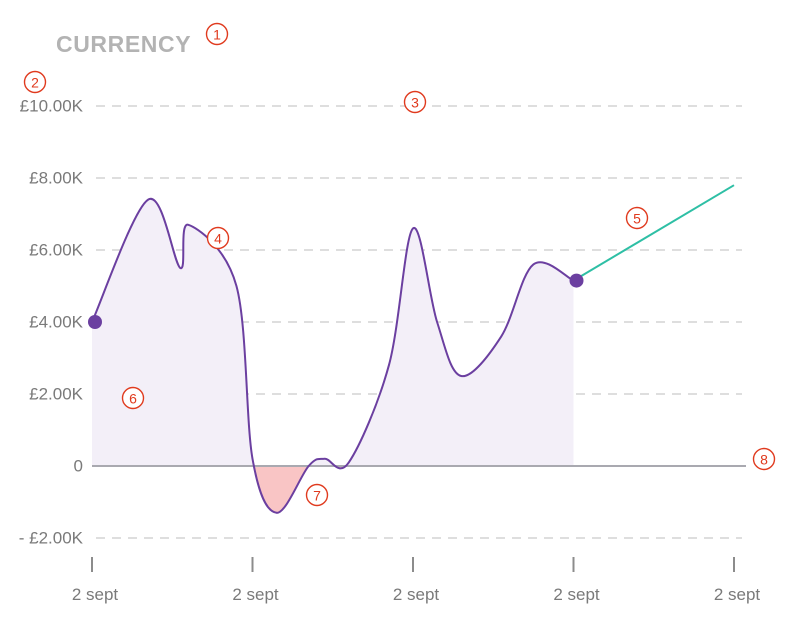 Image resolution: width=794 pixels, height=644 pixels. I want to click on callout-4: 4, so click(218, 238).